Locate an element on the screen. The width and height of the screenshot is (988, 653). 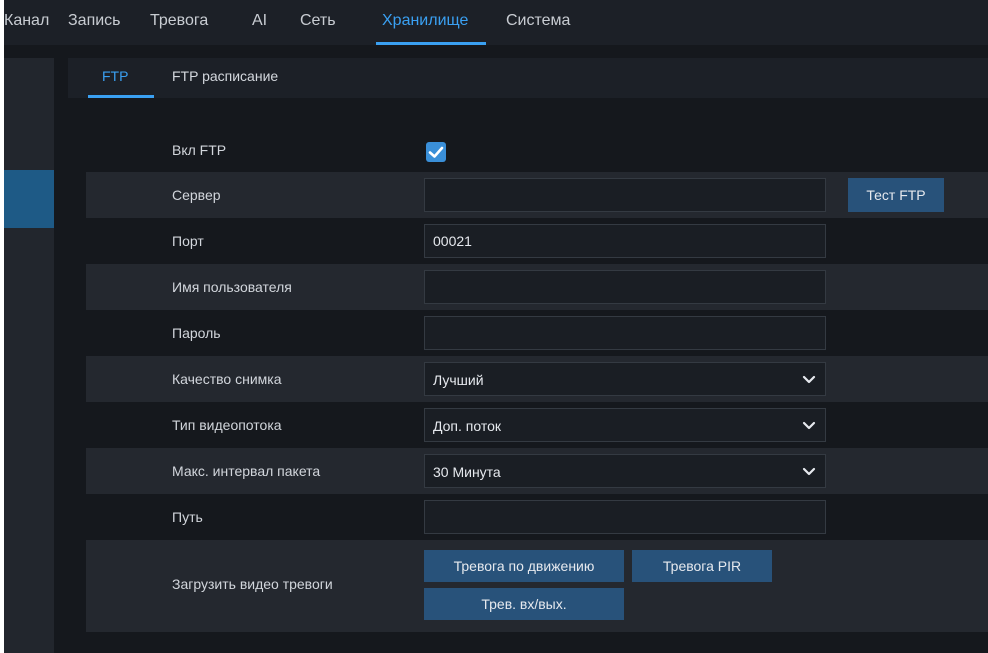
stream-type-select: Доп. поток is located at coordinates (625, 425).